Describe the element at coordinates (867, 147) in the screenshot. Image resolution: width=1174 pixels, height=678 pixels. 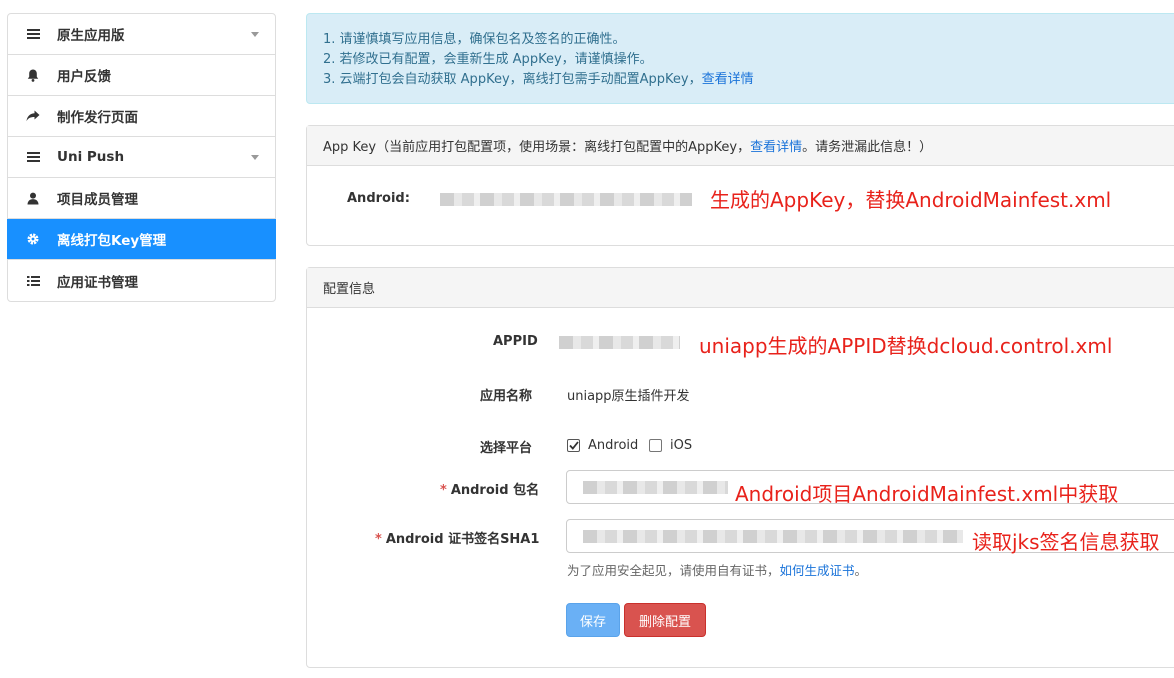
I see `appkey-heading-suffix: 。请务泄漏此信息！）` at that location.